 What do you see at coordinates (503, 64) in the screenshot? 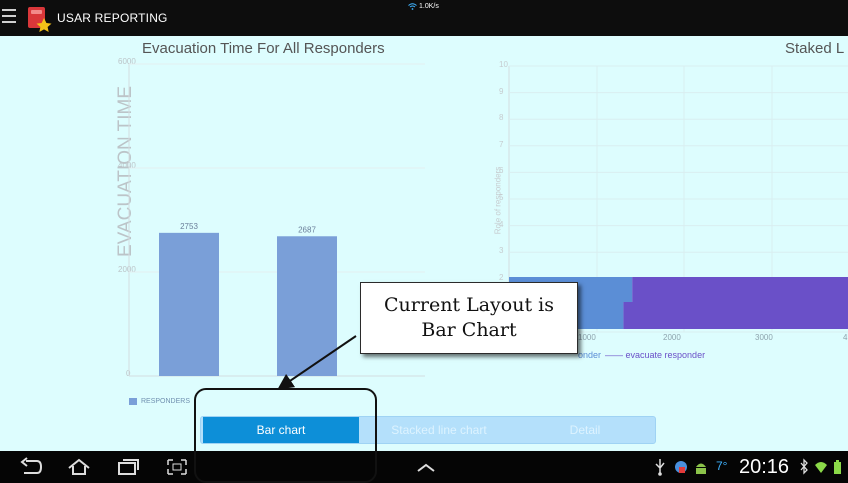
I see `stack-y-tick: 10` at bounding box center [503, 64].